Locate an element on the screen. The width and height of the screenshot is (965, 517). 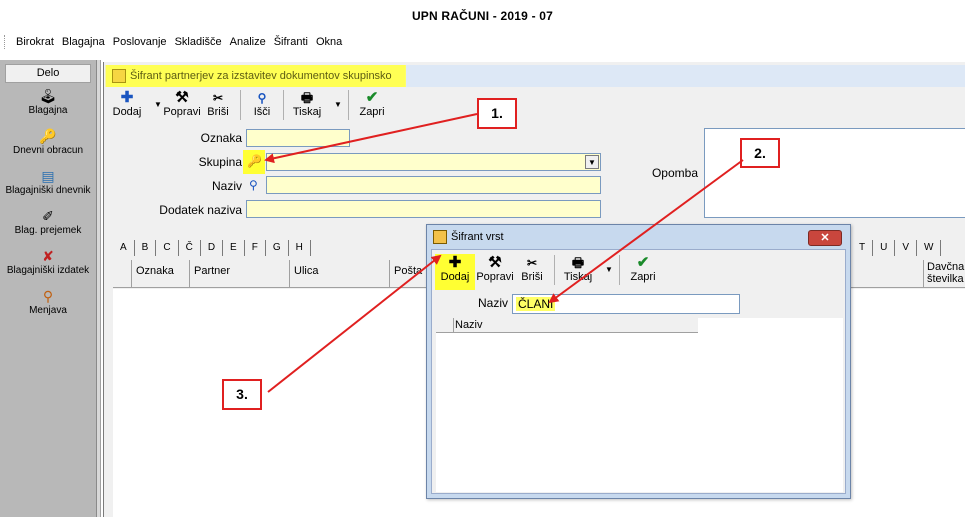
name-input is located at coordinates (433, 185).